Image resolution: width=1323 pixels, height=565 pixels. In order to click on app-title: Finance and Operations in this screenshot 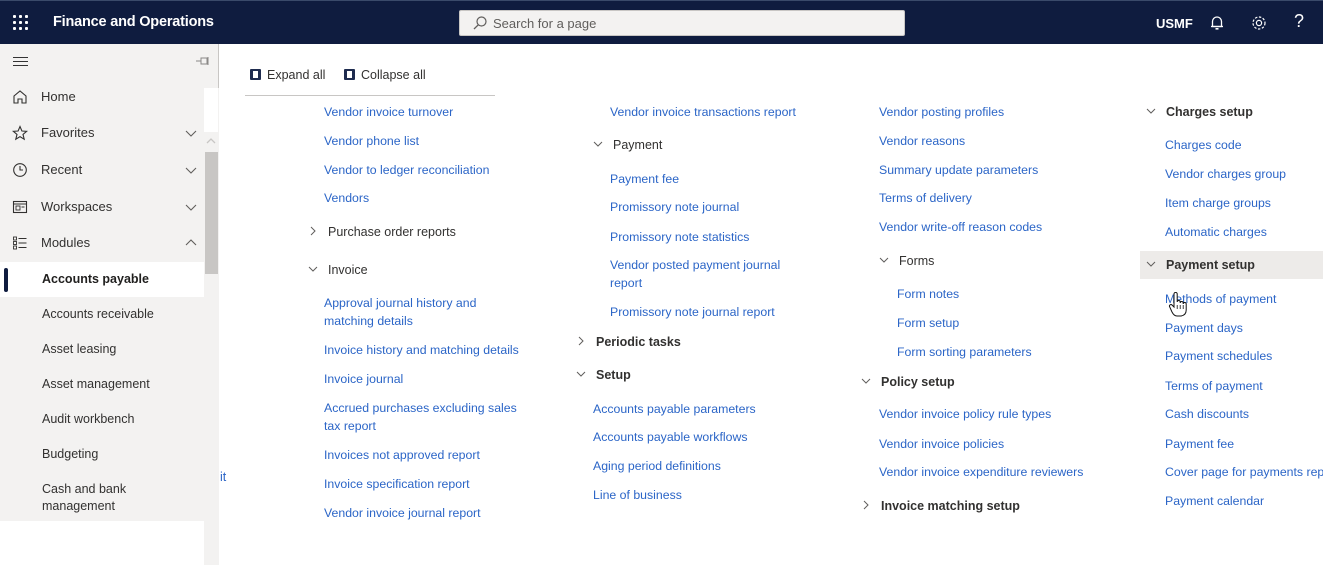, I will do `click(133, 22)`.